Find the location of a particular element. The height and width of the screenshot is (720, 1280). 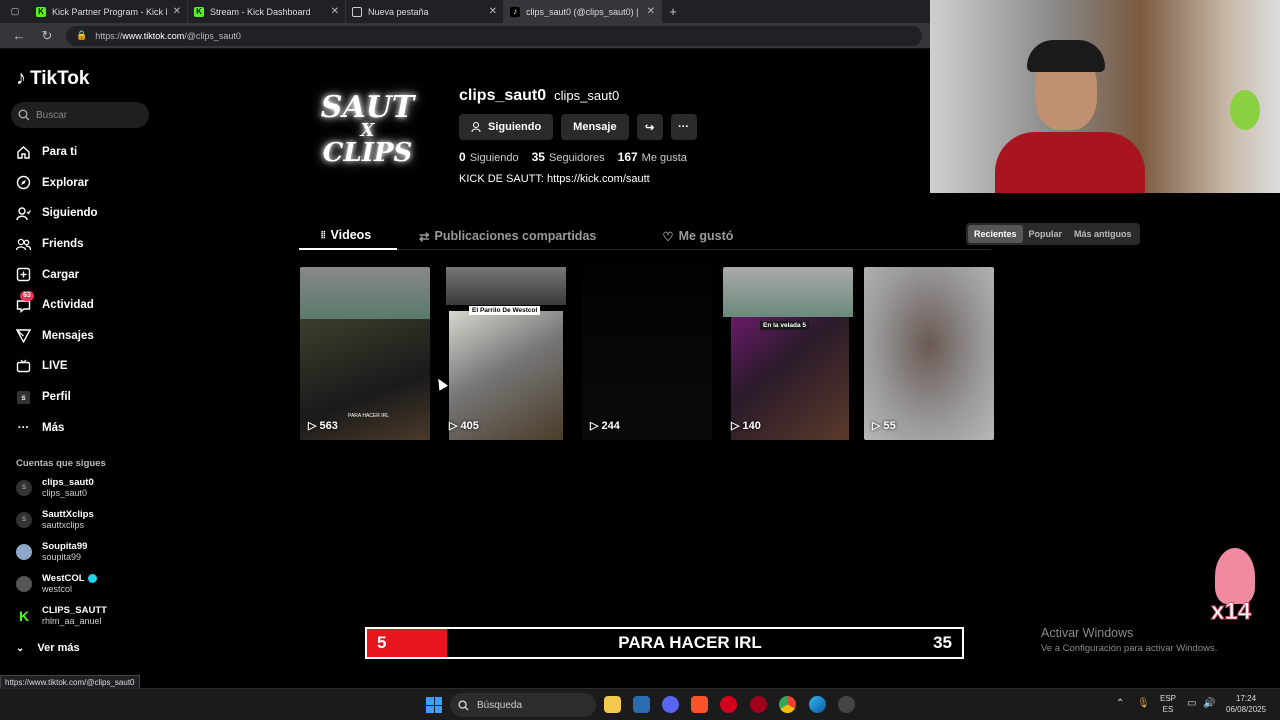

opera-icon is located at coordinates (728, 704).